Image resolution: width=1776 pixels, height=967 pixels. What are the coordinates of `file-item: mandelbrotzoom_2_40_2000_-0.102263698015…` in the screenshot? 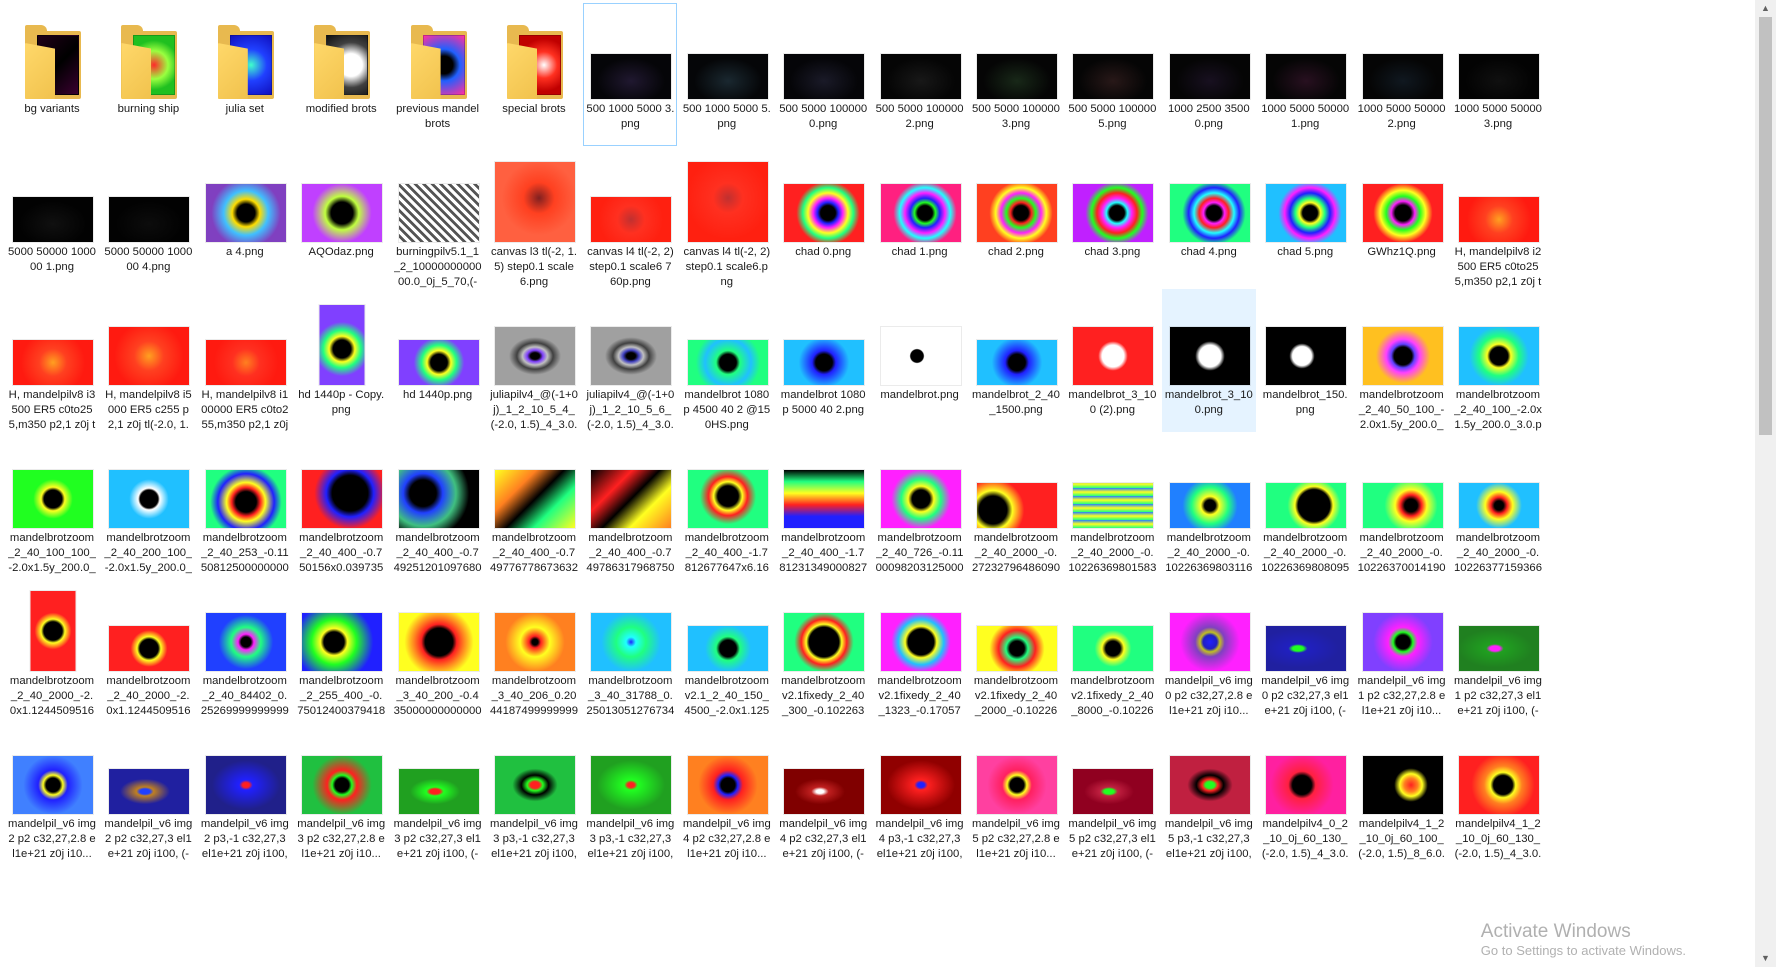 It's located at (1112, 503).